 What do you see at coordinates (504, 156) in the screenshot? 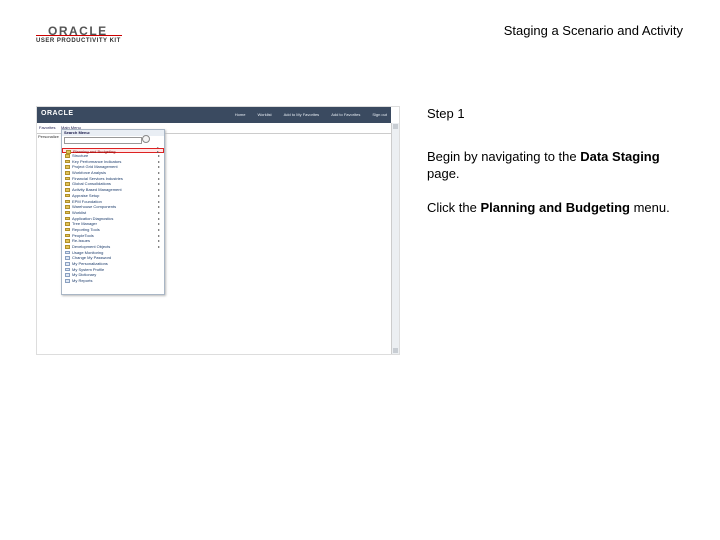
I see `instruction1-text: Begin by navigating to the` at bounding box center [504, 156].